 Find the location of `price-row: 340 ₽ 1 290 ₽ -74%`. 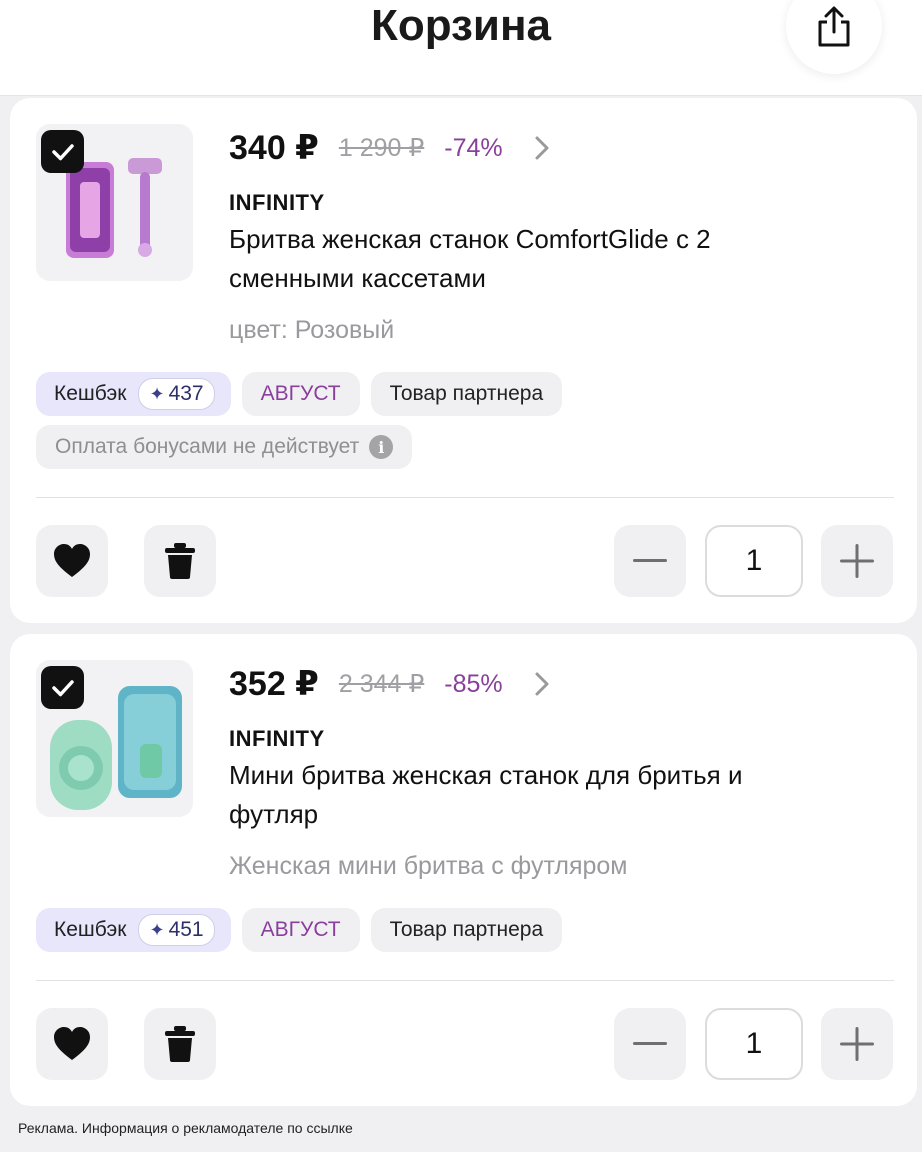

price-row: 340 ₽ 1 290 ₽ -74% is located at coordinates (390, 148).